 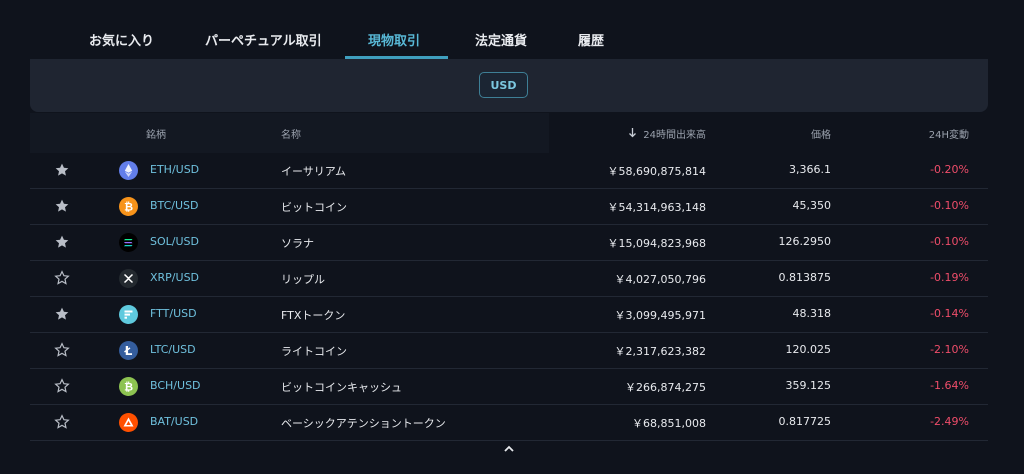 What do you see at coordinates (128, 314) in the screenshot?
I see `ftt-icon` at bounding box center [128, 314].